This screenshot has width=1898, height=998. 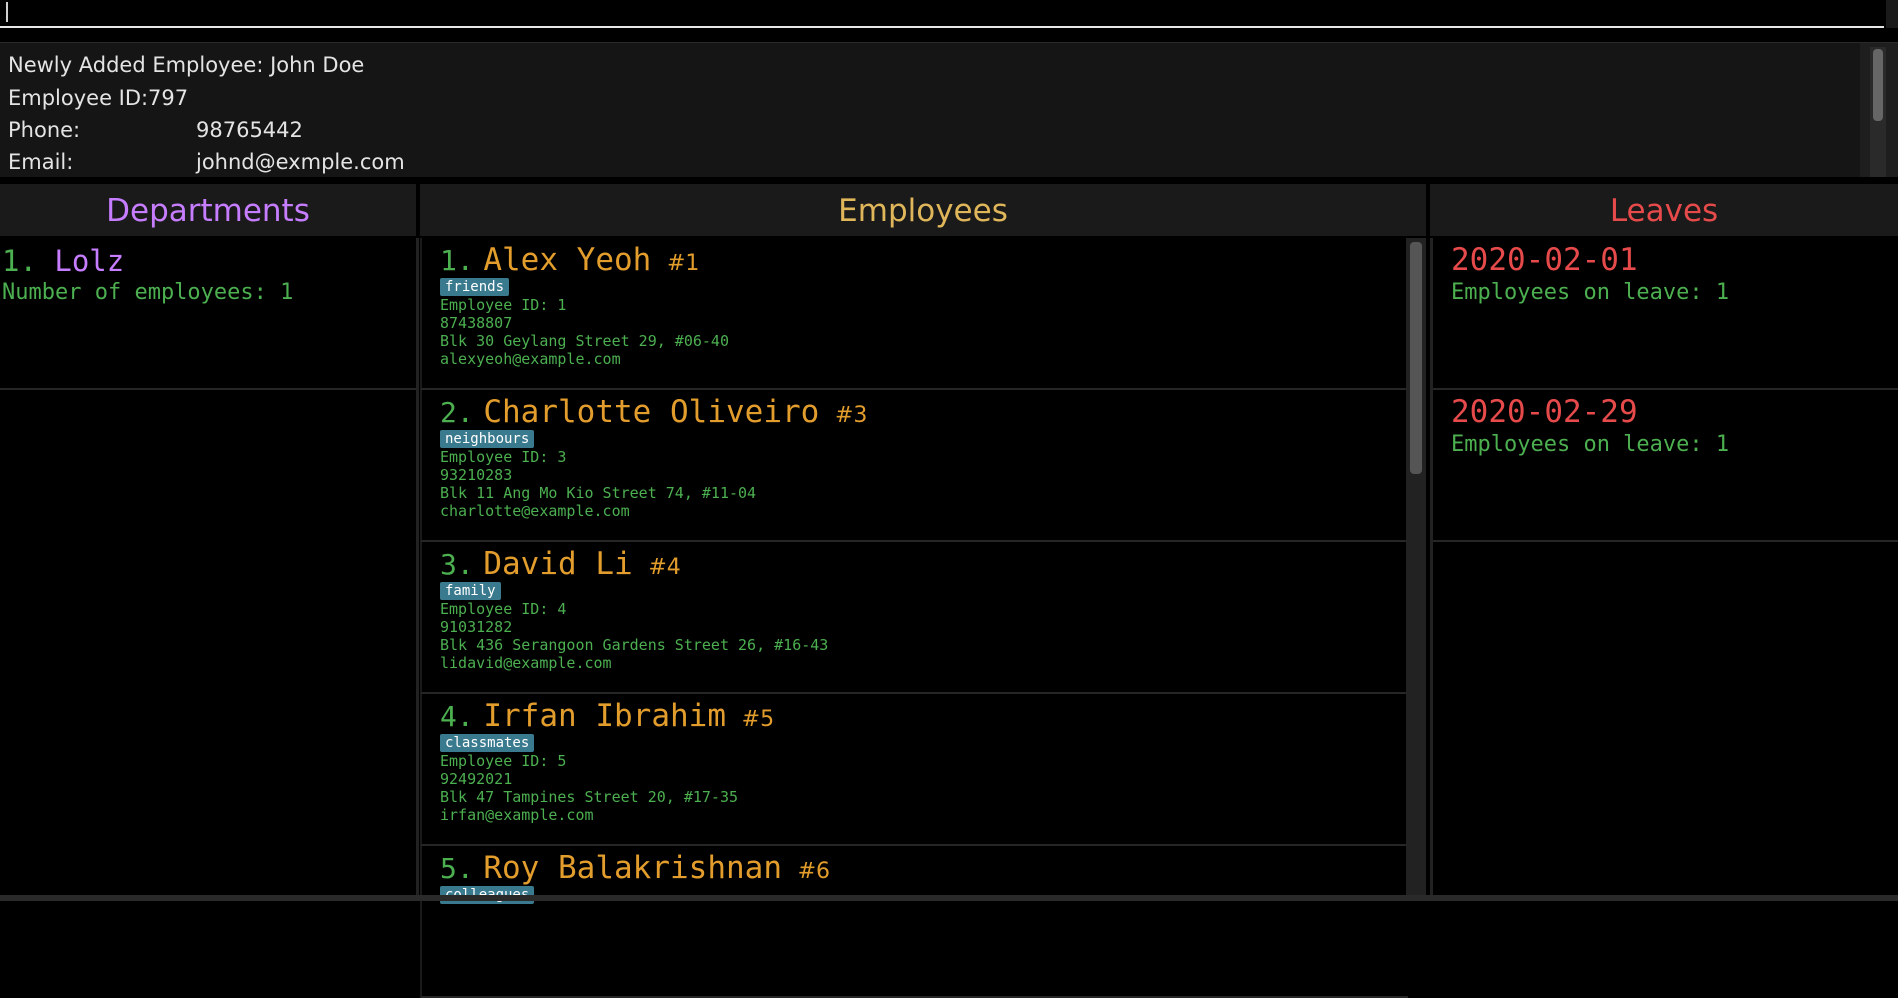 I want to click on department-name: 1. Lolz, so click(x=63, y=261).